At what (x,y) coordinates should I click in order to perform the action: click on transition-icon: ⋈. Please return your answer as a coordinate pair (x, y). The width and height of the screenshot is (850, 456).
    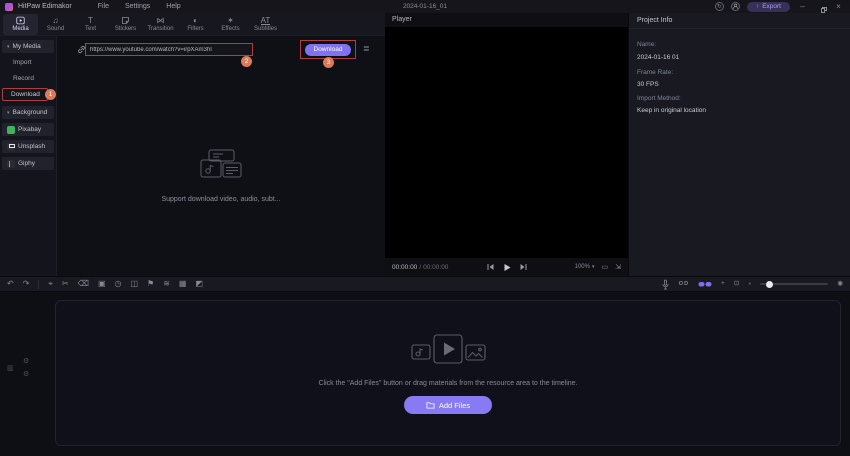
    Looking at the image, I should click on (160, 20).